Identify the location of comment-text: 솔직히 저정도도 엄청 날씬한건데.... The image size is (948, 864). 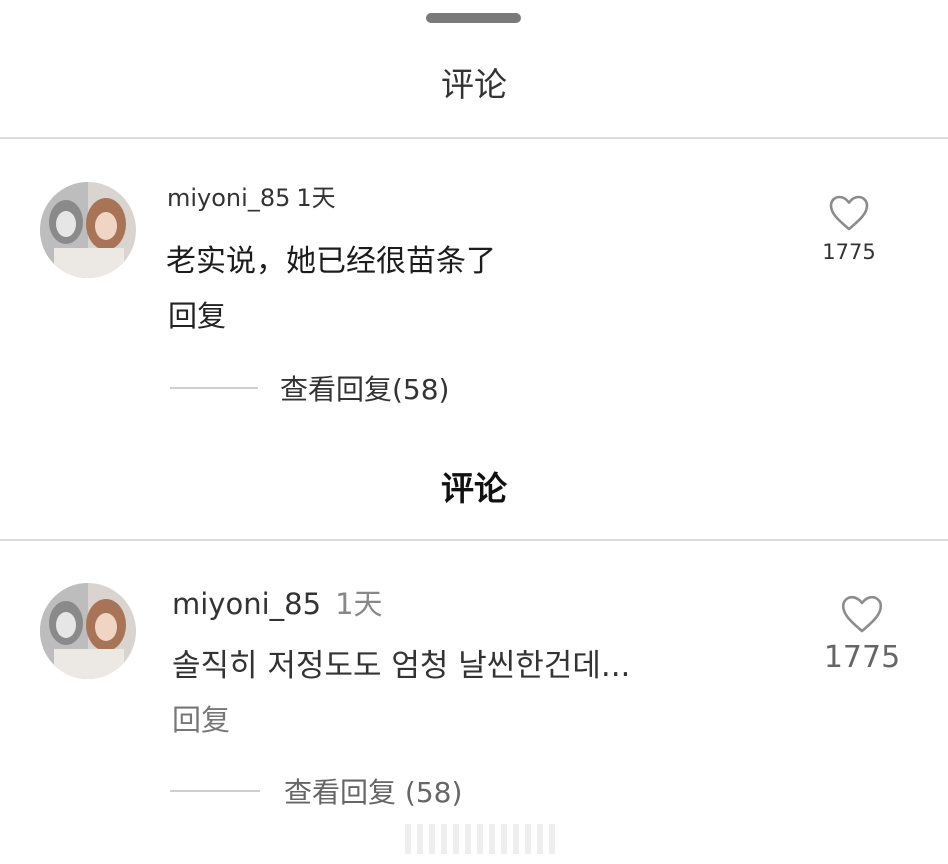
(401, 666).